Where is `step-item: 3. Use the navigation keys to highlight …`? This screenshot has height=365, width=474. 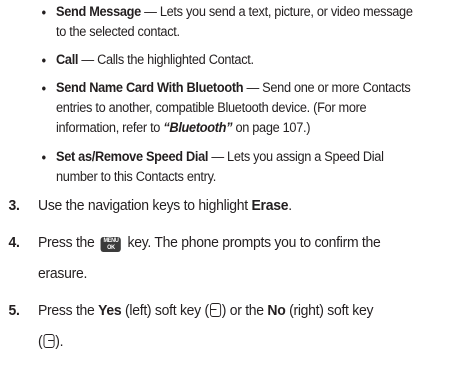 step-item: 3. Use the navigation keys to highlight … is located at coordinates (229, 205).